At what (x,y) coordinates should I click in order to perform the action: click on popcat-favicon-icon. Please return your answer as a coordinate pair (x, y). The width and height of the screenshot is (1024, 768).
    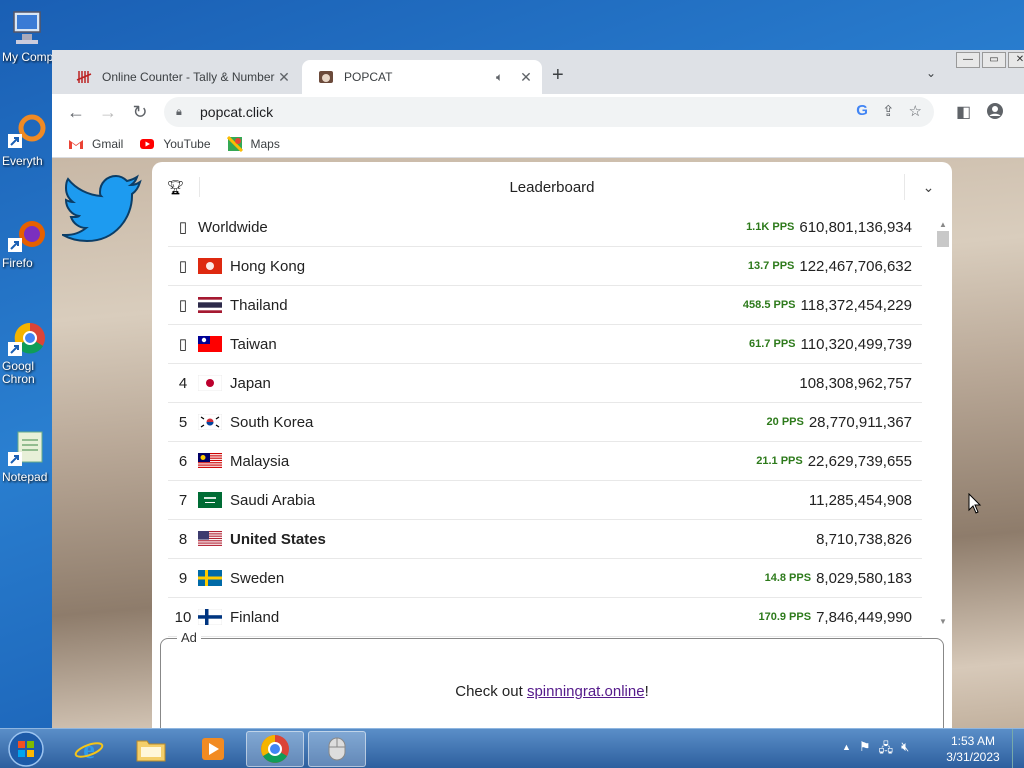
    Looking at the image, I should click on (326, 77).